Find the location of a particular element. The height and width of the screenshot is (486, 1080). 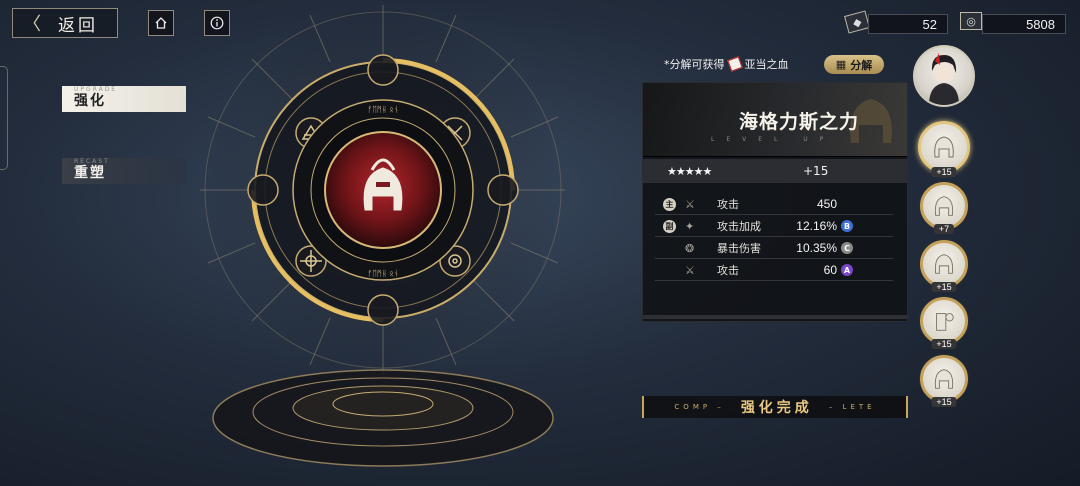

decompose-button: ▦ 分解 is located at coordinates (854, 64).